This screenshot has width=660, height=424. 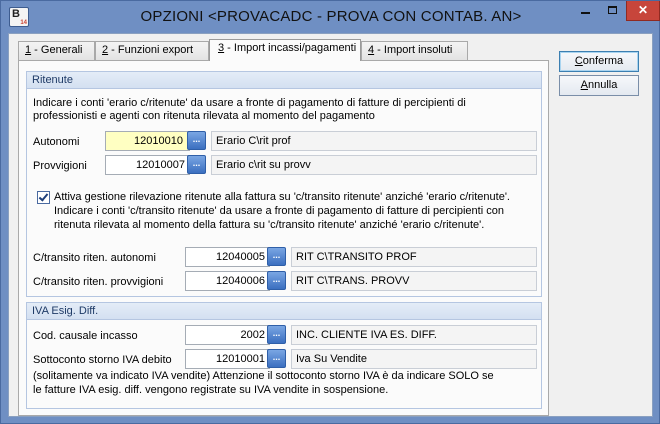 What do you see at coordinates (227, 281) in the screenshot?
I see `transito-provvigioni-code-field: 12040006` at bounding box center [227, 281].